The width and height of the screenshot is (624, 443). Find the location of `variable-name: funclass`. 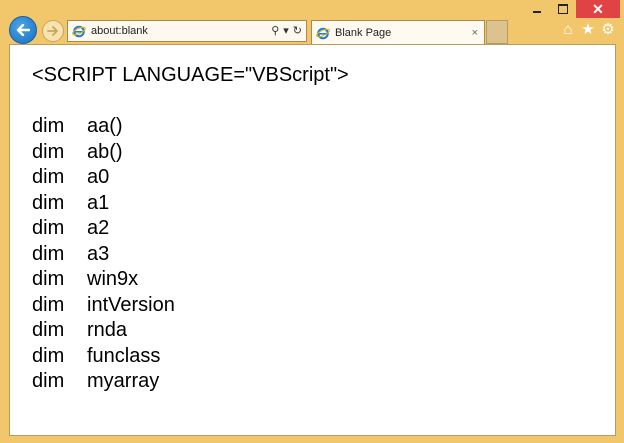

variable-name: funclass is located at coordinates (124, 355).